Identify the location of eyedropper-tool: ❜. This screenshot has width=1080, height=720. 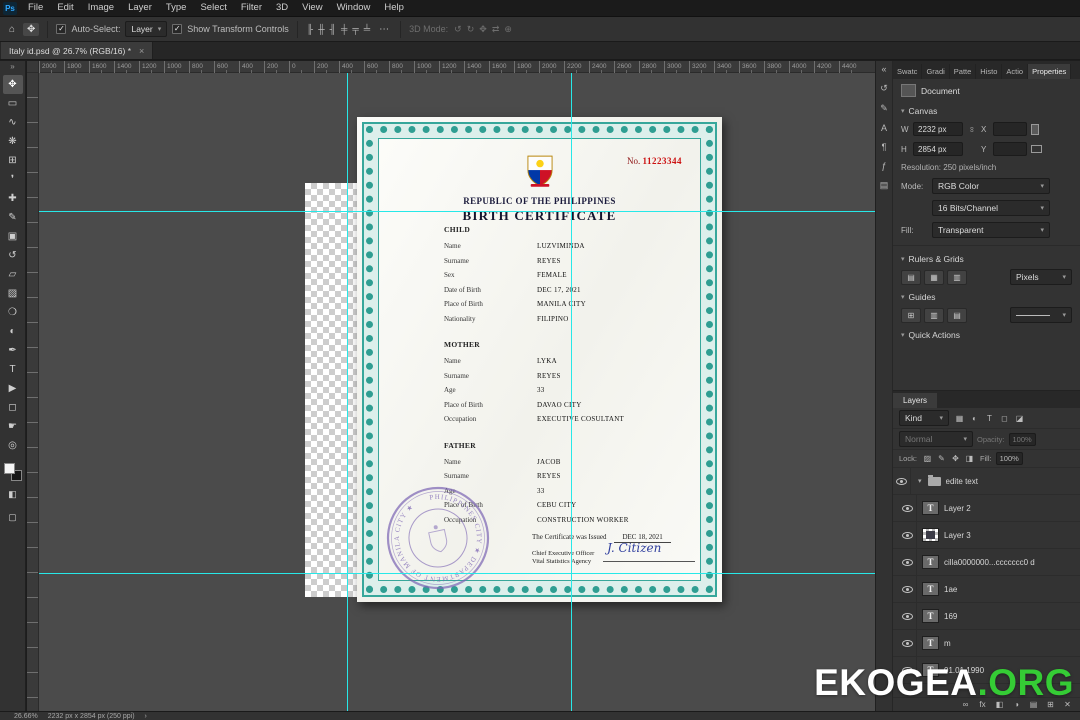
(13, 179).